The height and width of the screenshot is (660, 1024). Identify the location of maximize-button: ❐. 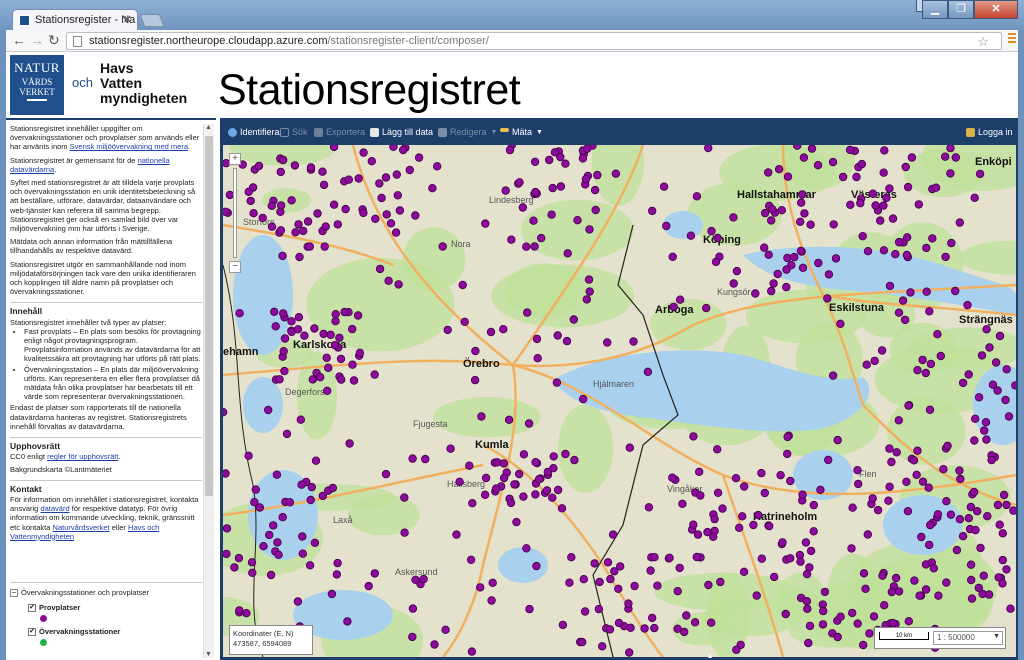
(961, 9).